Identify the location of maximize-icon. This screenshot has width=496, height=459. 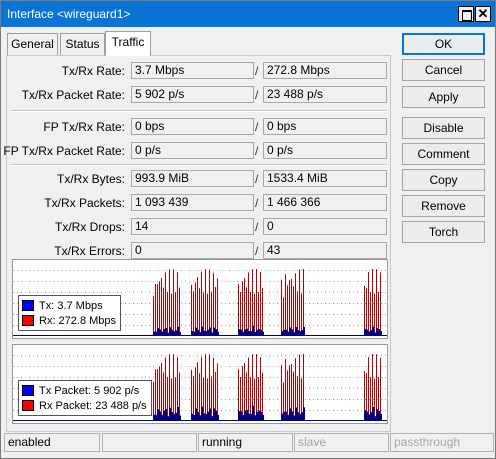
(466, 14).